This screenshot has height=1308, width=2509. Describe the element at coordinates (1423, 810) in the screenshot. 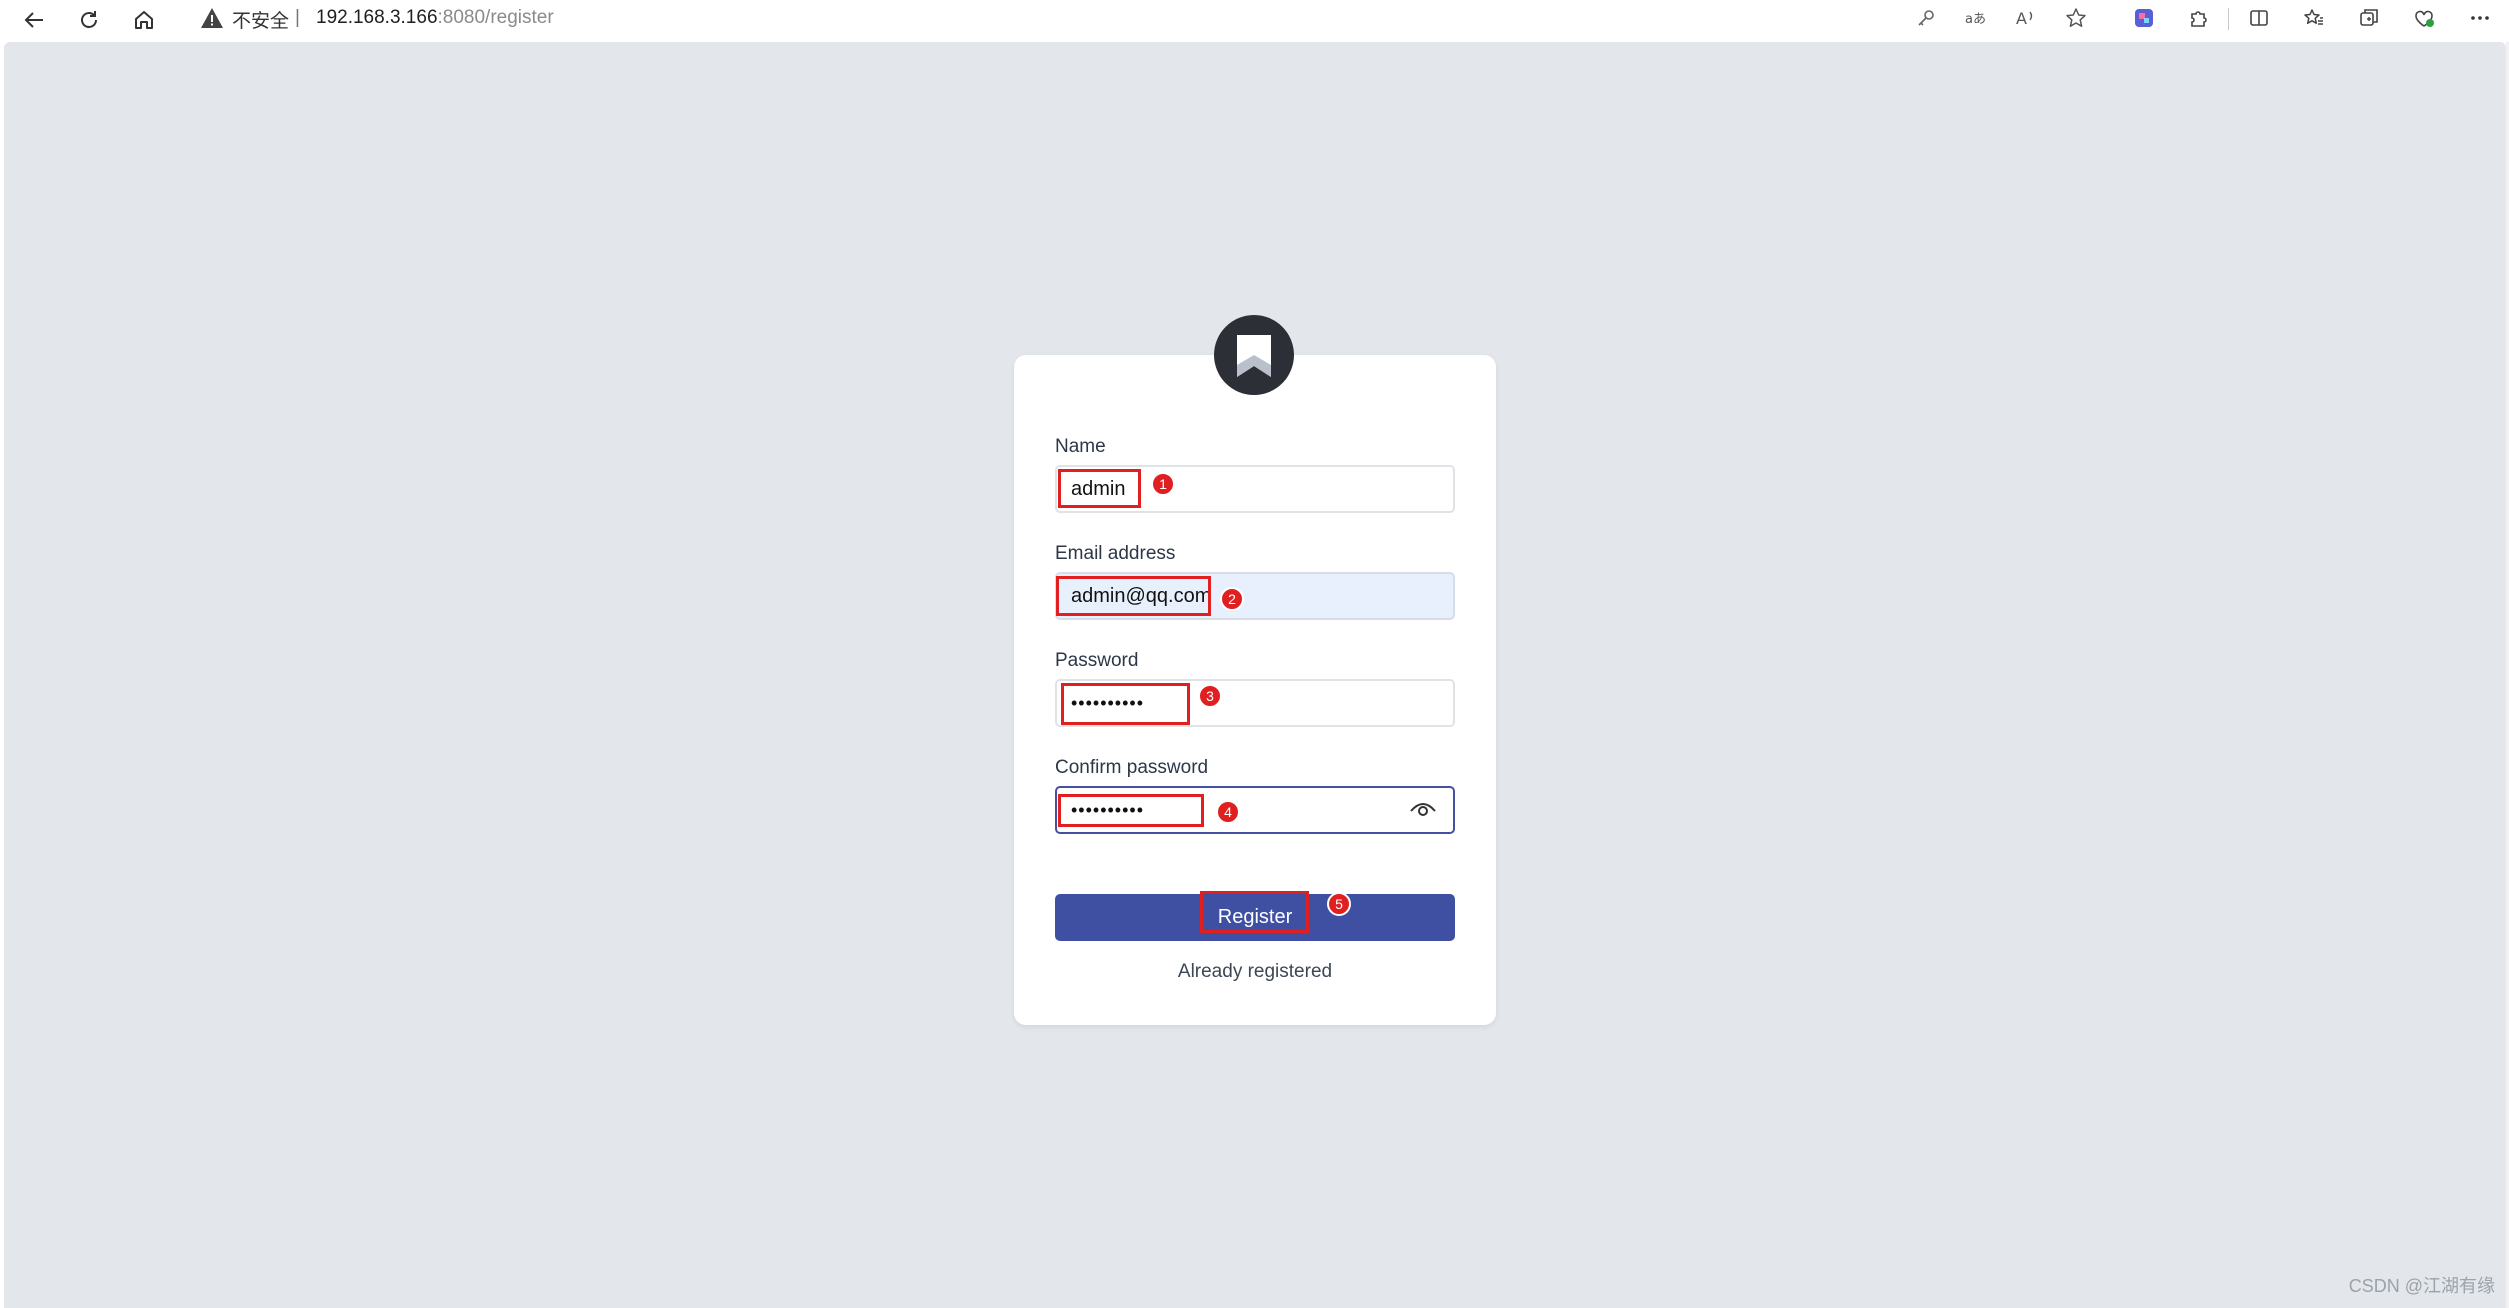

I see `show-password-eye-icon` at that location.